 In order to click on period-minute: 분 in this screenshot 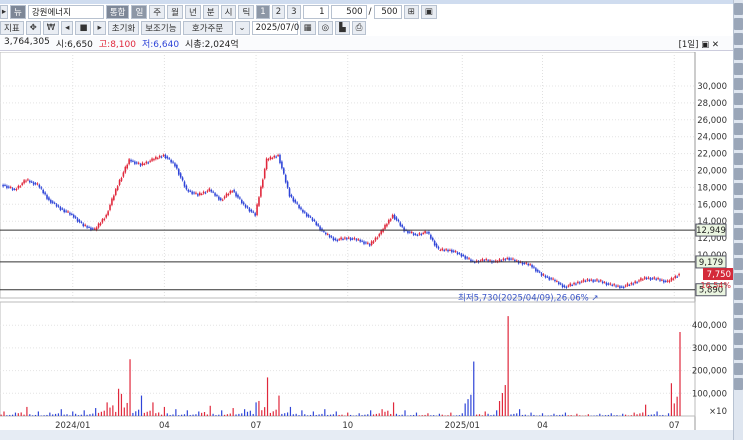, I will do `click(210, 11)`.